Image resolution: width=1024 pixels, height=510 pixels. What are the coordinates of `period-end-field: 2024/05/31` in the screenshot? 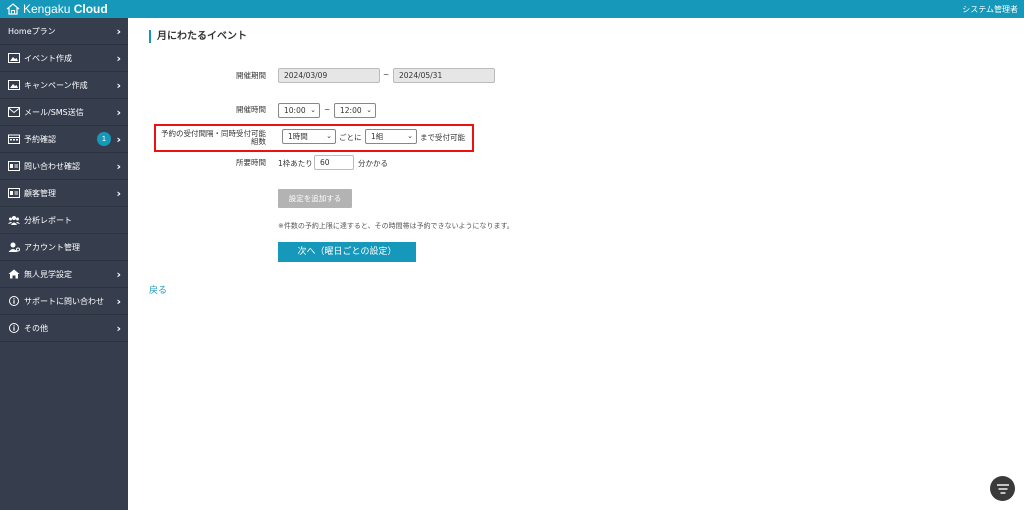 It's located at (444, 75).